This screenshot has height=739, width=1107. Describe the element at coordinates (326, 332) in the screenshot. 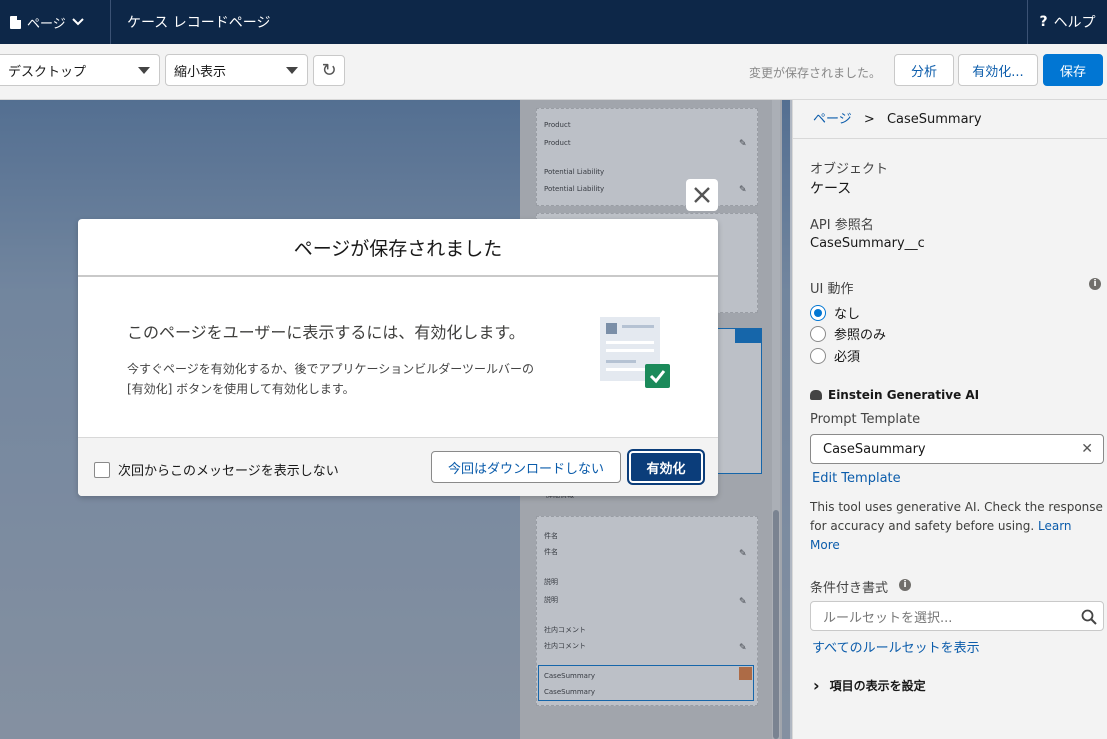

I see `modal-main-text: このページをユーザーに表示するには、有効化します。` at that location.